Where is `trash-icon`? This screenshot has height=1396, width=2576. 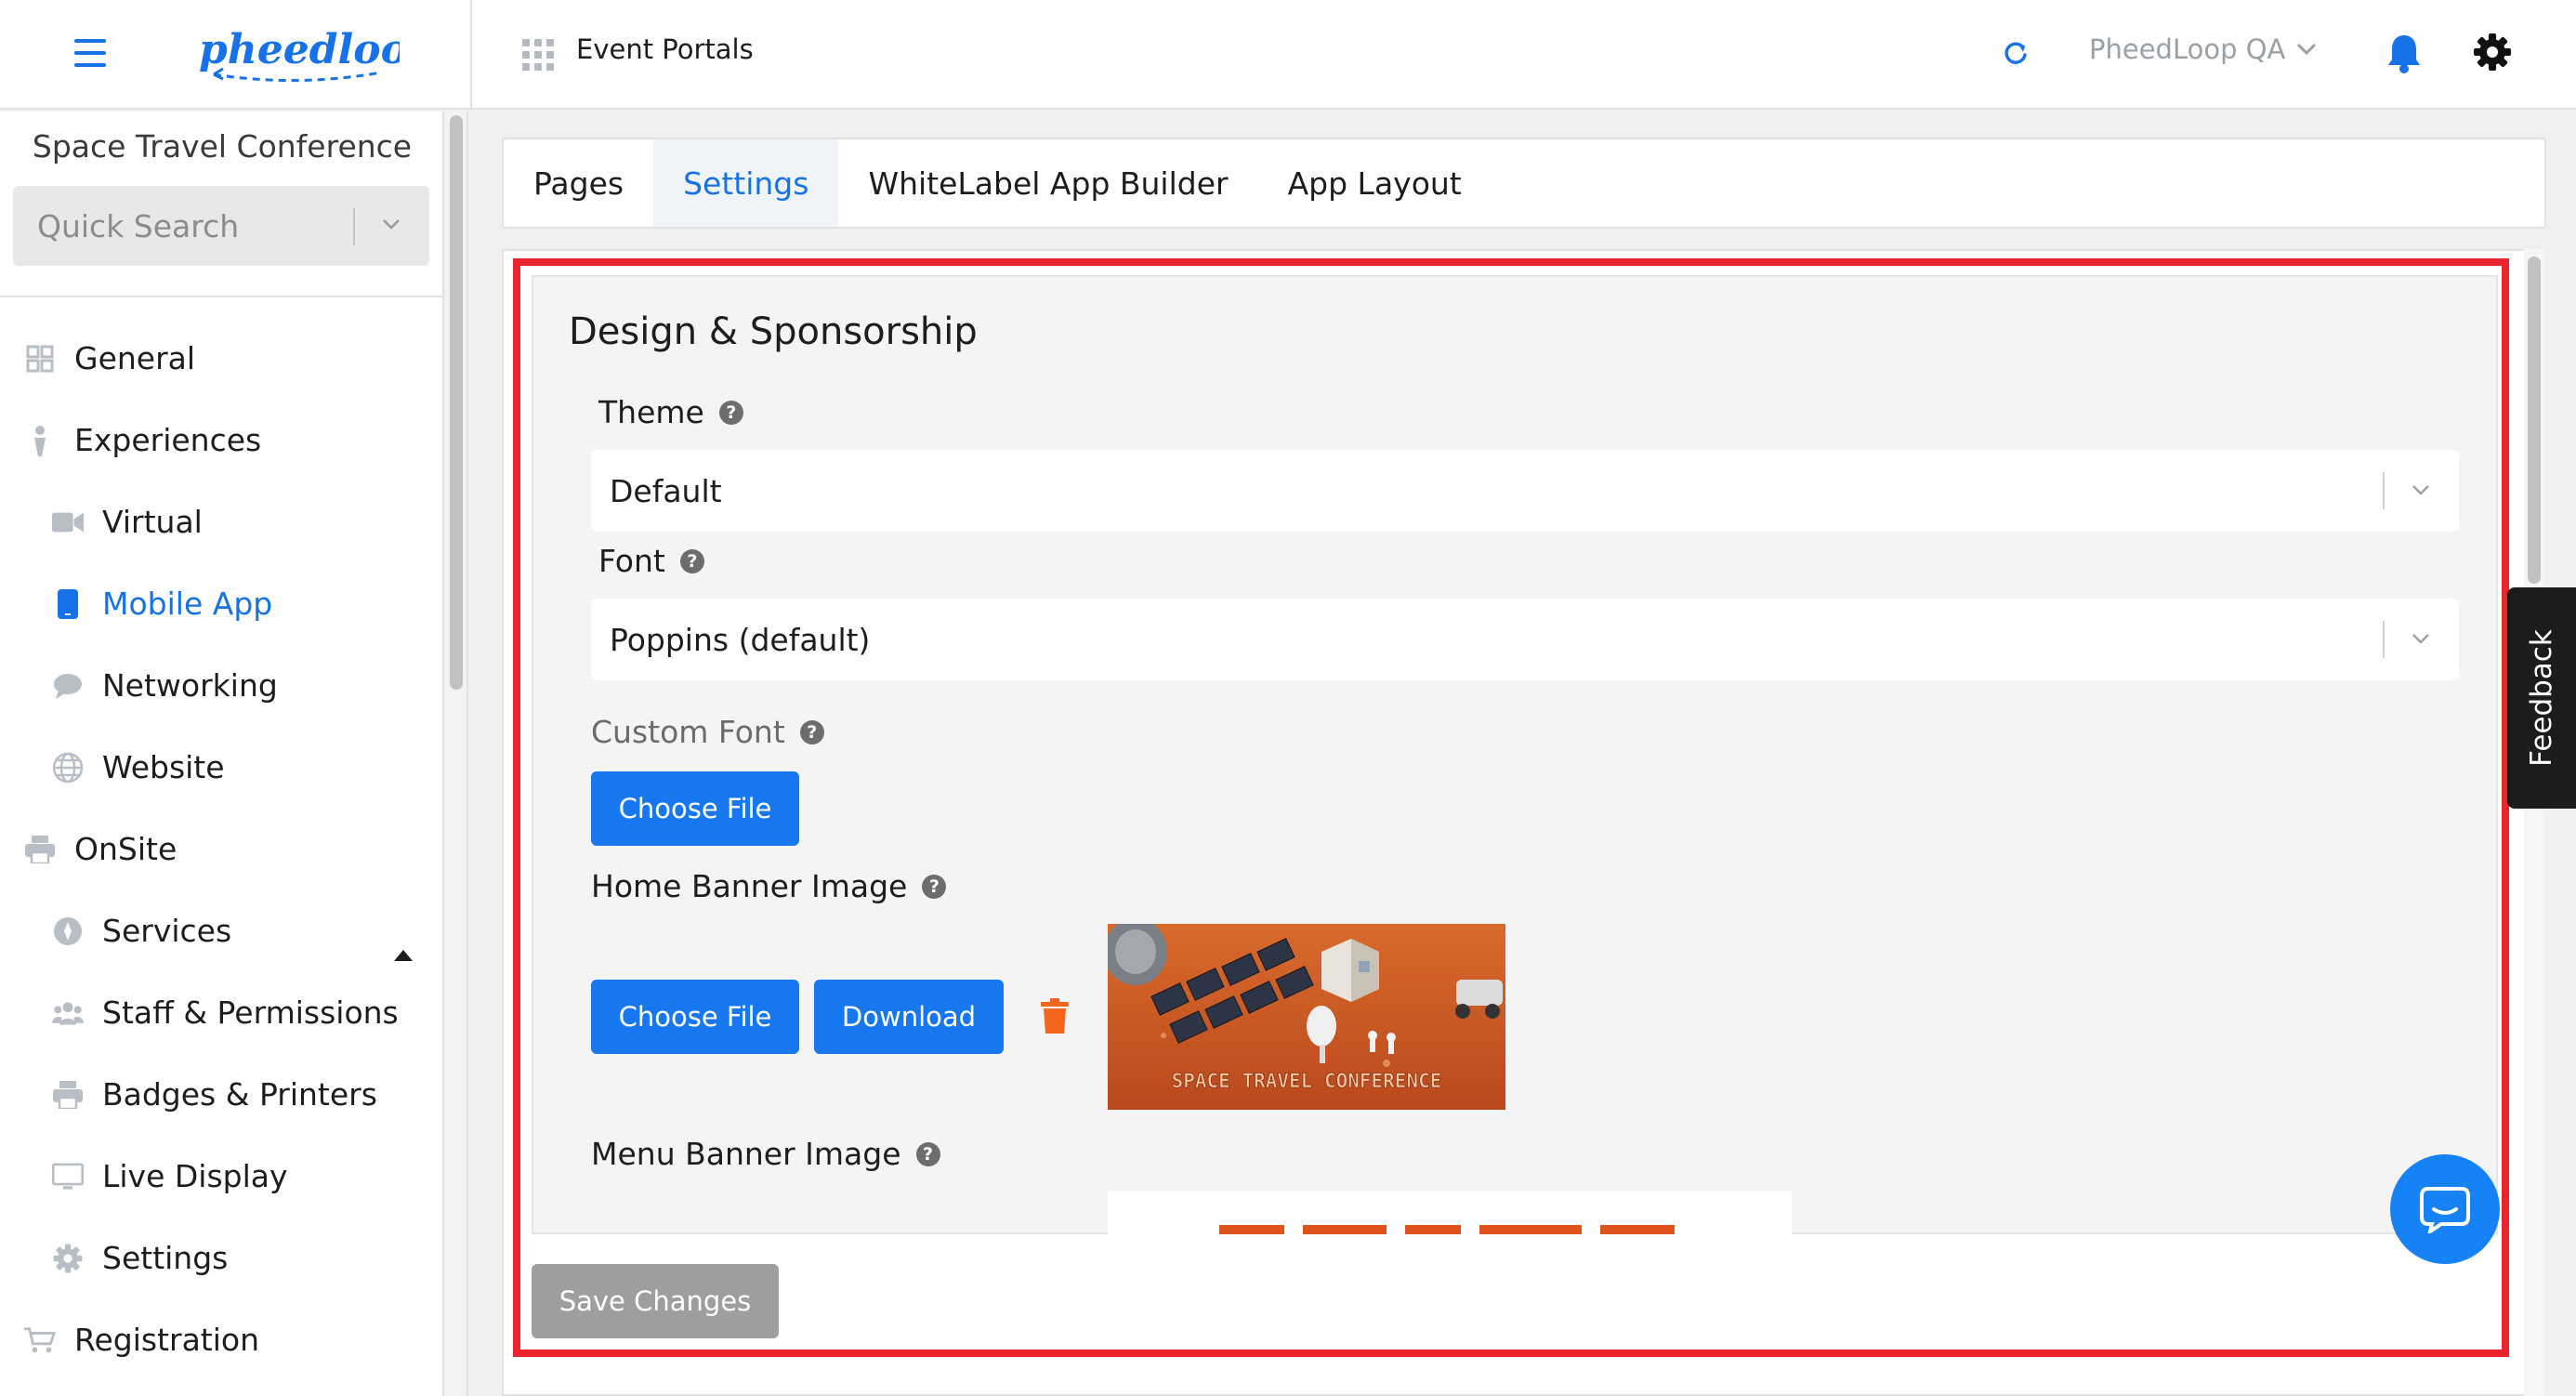
trash-icon is located at coordinates (1055, 1016).